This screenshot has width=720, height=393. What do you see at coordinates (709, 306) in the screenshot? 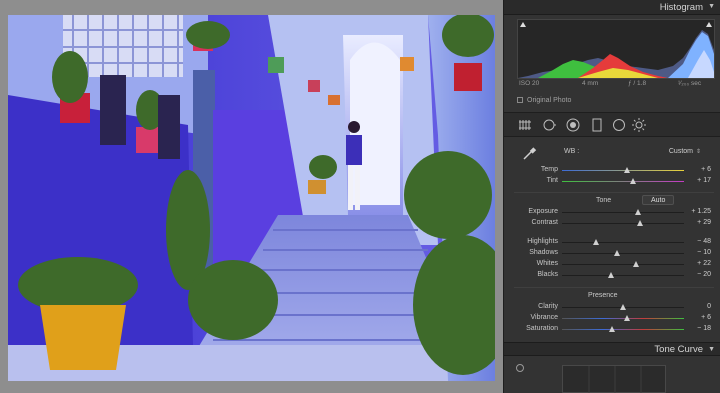
I see `slider-value: 0` at bounding box center [709, 306].